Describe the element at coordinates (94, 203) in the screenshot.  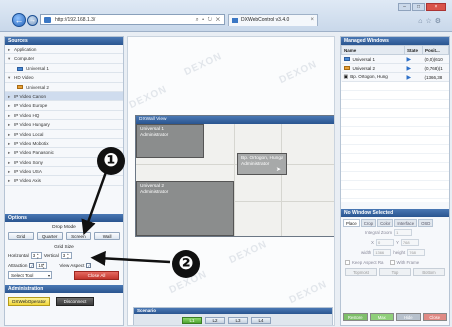
I see `arrow-to-screen-button` at that location.